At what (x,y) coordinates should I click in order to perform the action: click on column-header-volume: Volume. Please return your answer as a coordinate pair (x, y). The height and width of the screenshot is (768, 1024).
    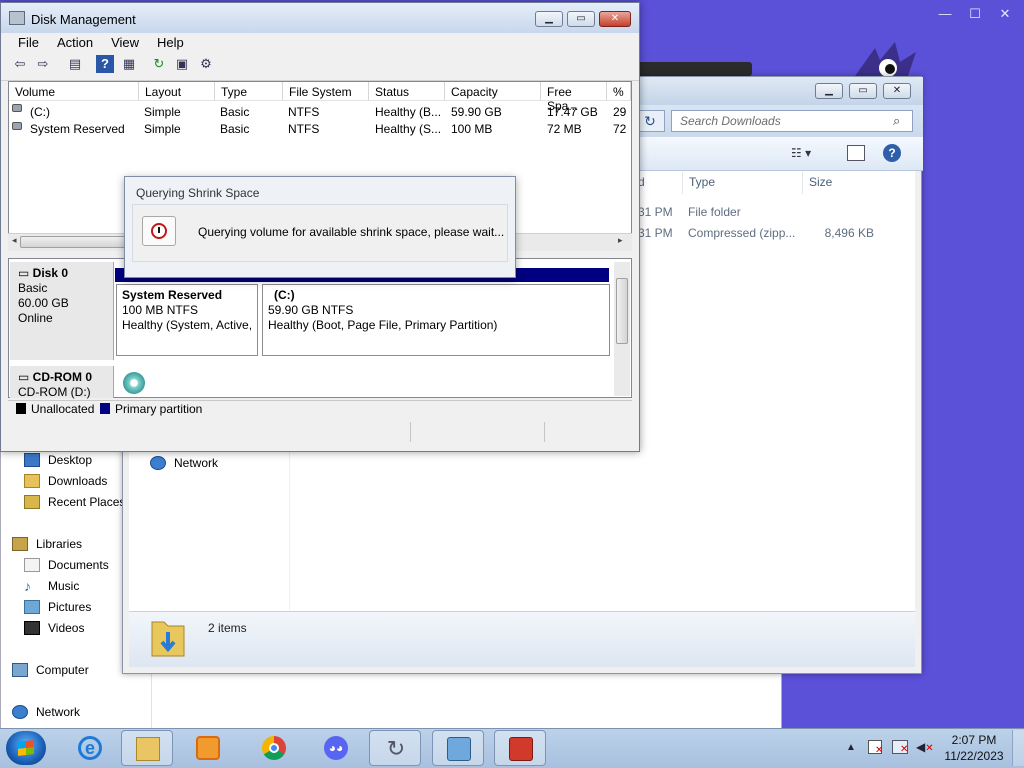
    Looking at the image, I should click on (74, 91).